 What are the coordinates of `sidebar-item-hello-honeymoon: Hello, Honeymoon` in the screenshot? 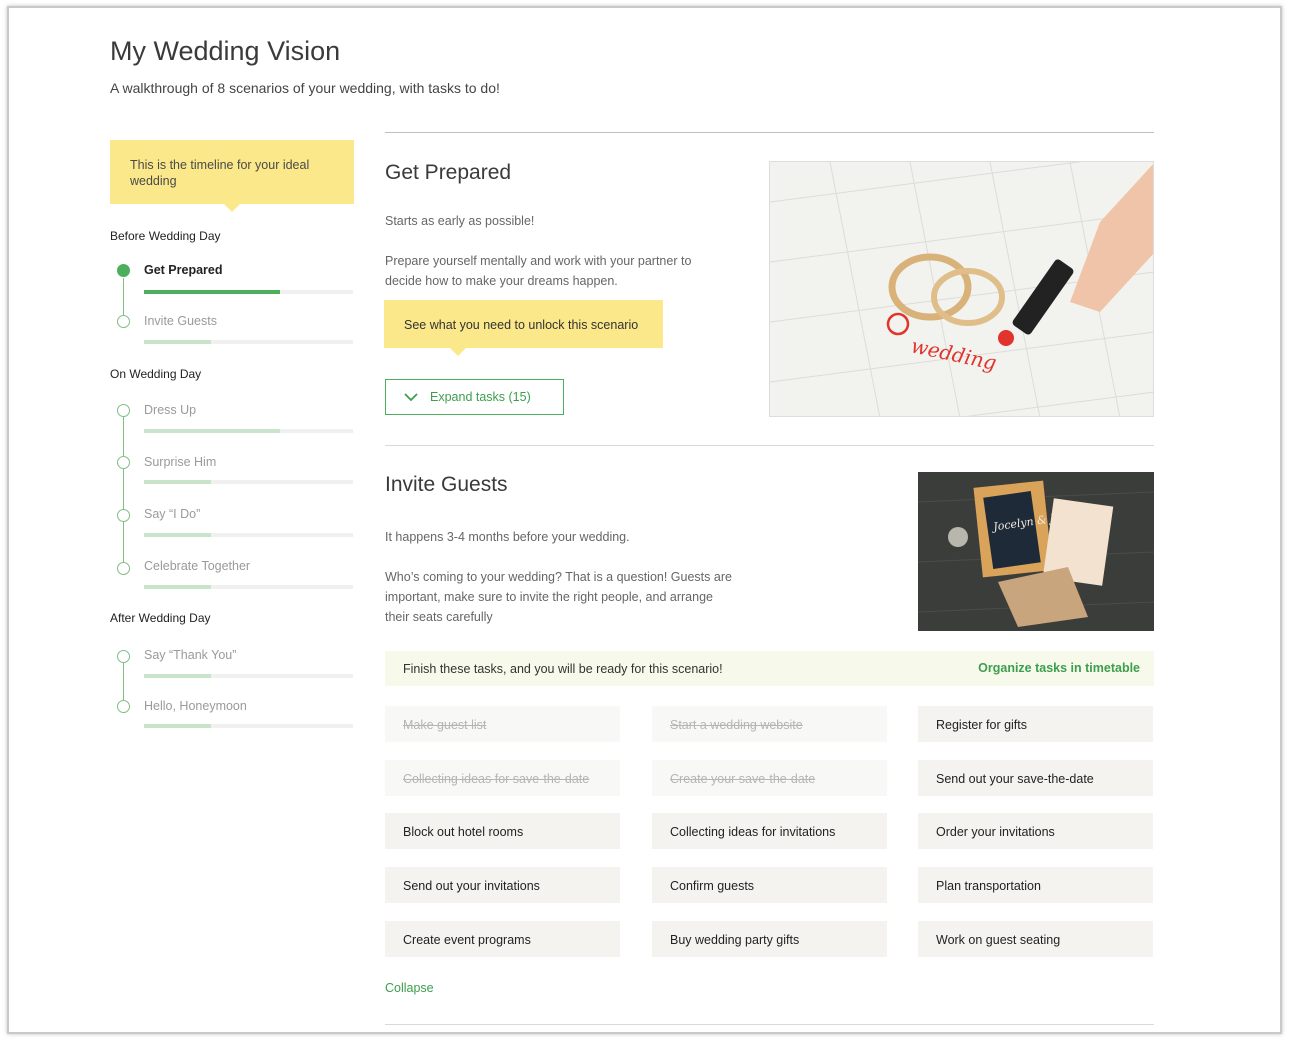 It's located at (195, 706).